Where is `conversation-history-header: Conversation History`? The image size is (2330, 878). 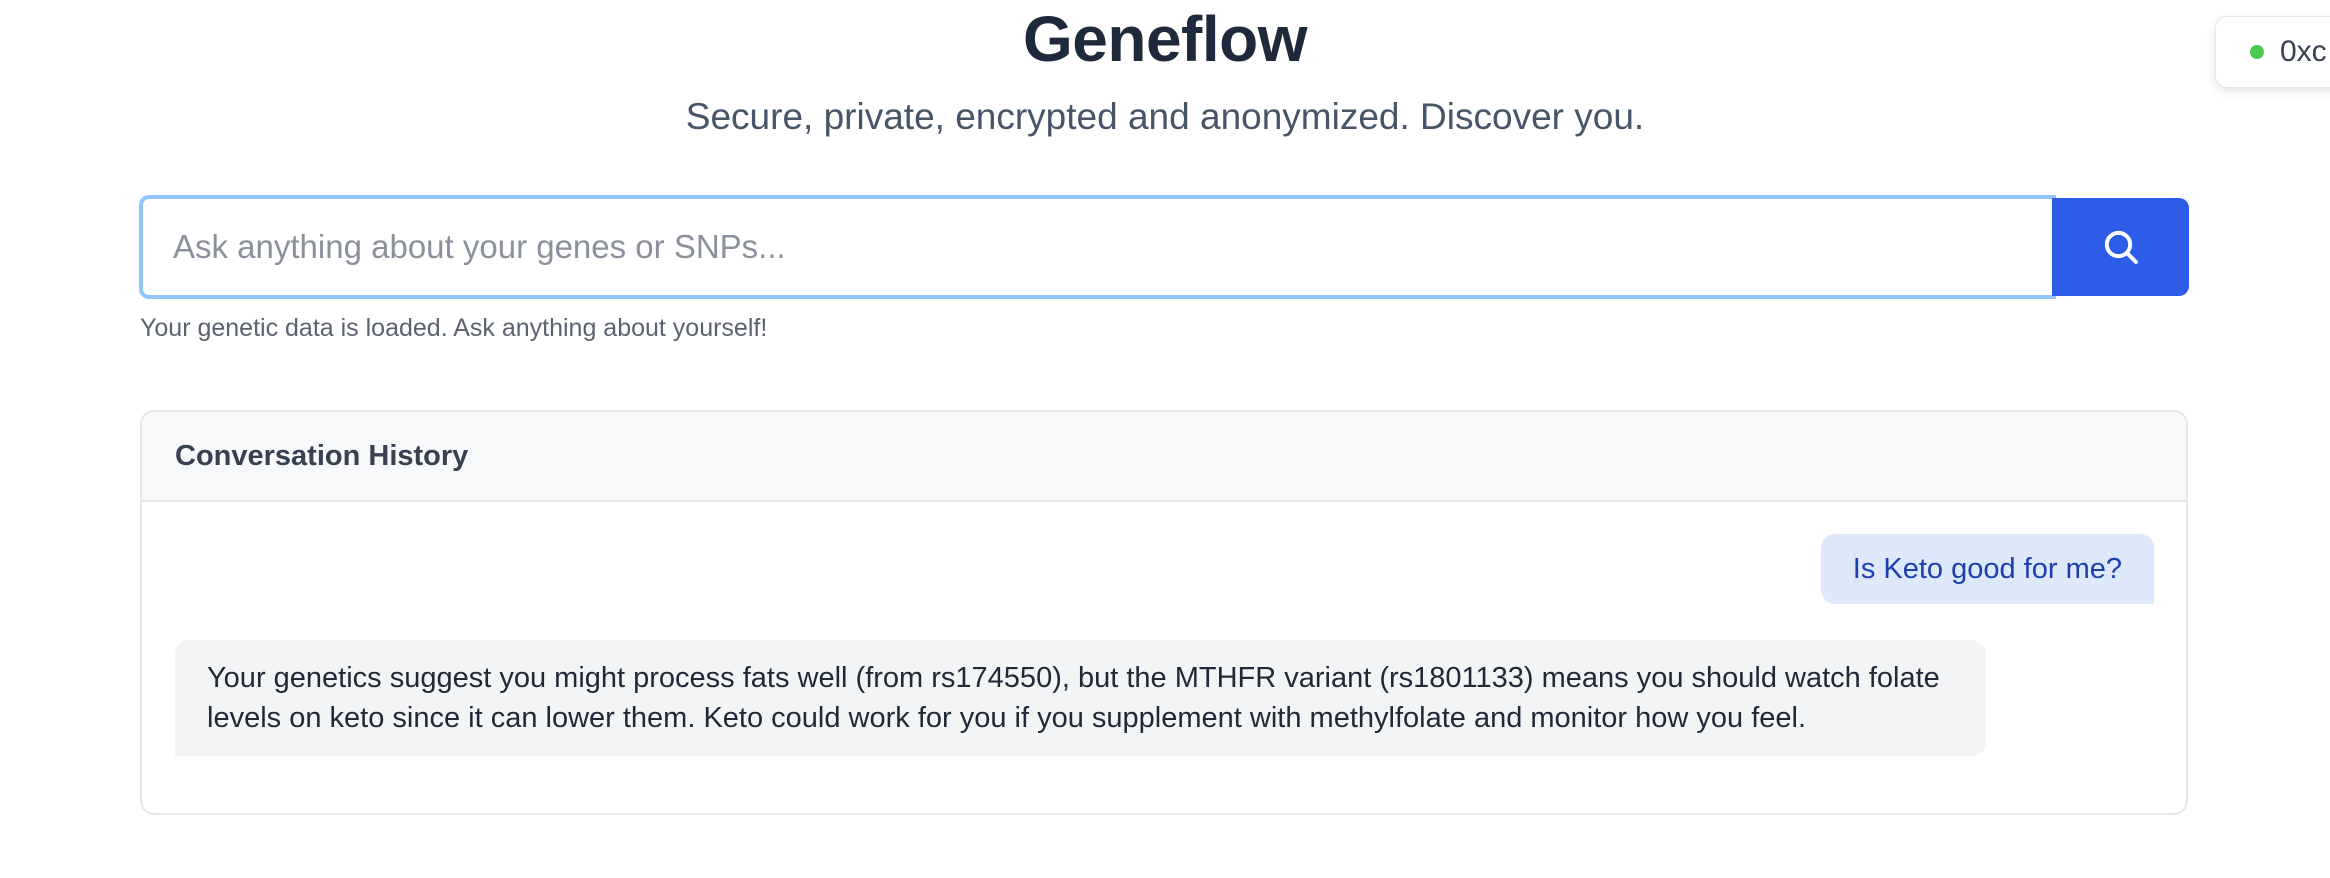 conversation-history-header: Conversation History is located at coordinates (1164, 457).